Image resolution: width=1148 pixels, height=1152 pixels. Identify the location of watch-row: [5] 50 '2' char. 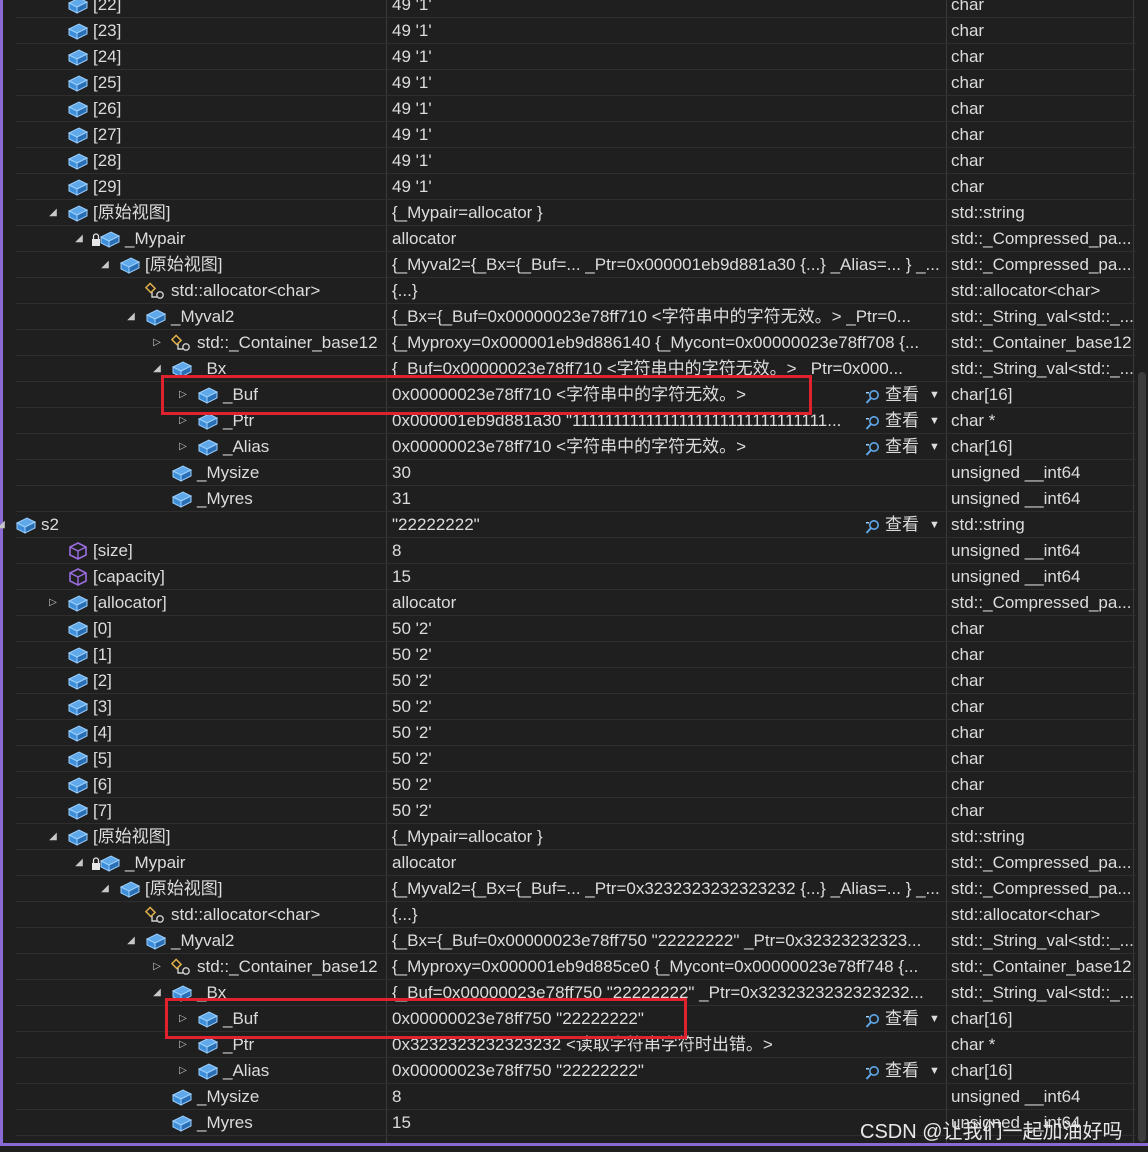
(568, 759).